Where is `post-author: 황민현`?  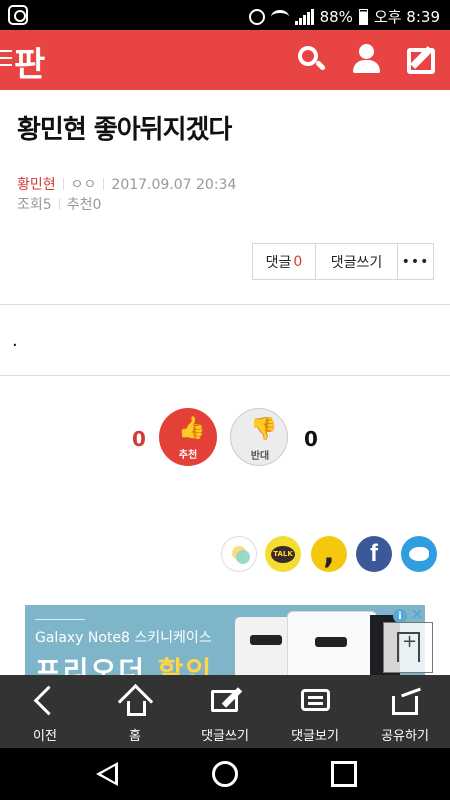
post-author: 황민현 is located at coordinates (36, 185).